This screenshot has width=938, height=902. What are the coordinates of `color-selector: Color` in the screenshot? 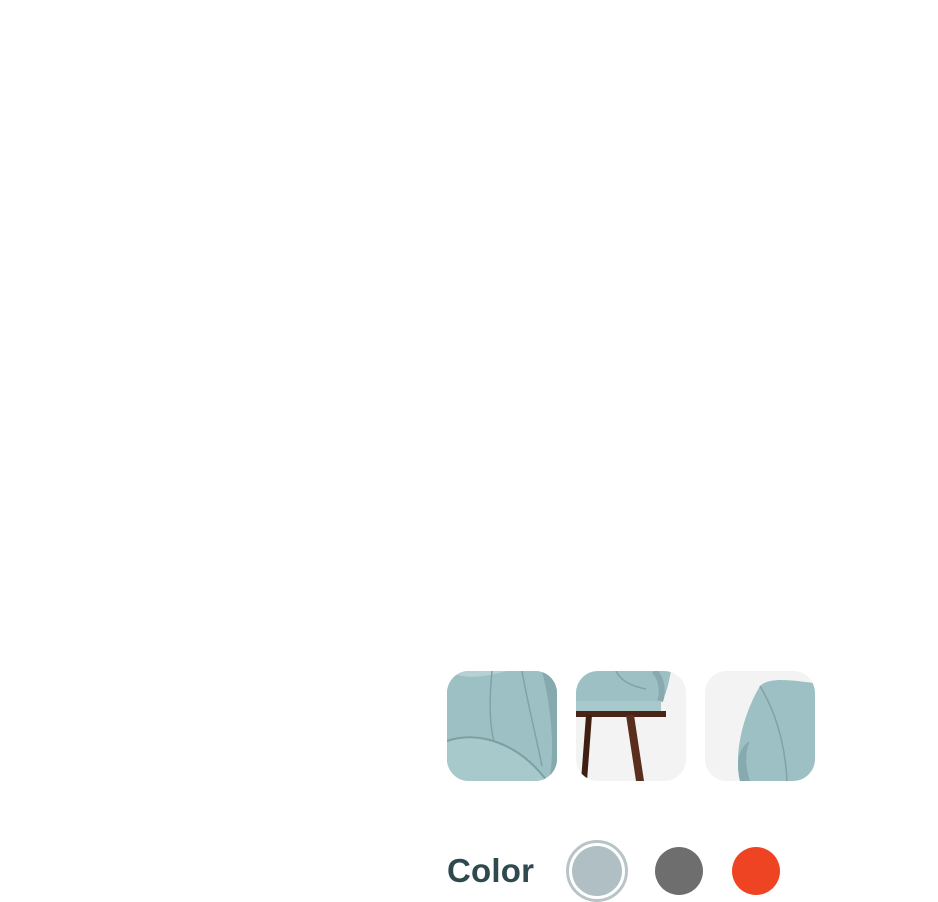 It's located at (628, 871).